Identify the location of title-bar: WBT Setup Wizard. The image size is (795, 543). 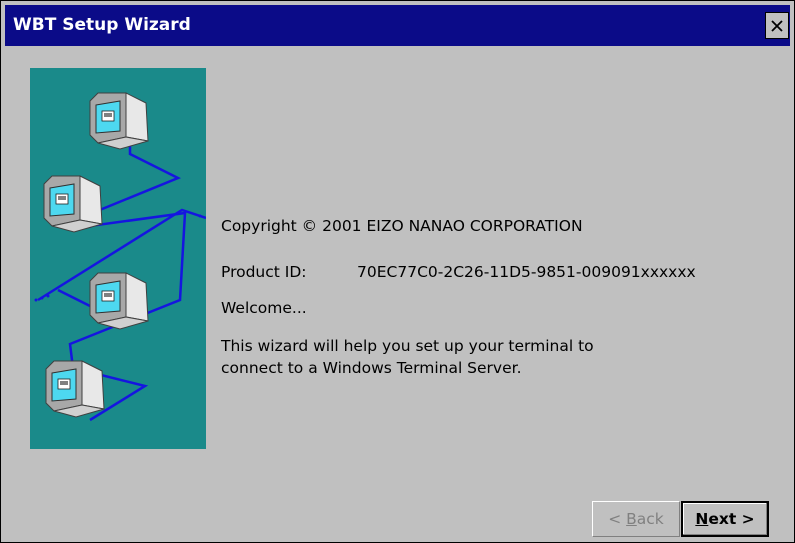
(397, 25).